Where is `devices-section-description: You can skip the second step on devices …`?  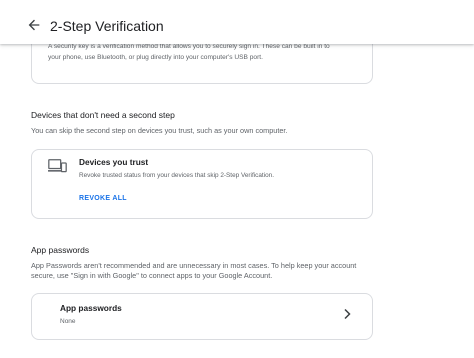
devices-section-description: You can skip the second step on devices … is located at coordinates (159, 130).